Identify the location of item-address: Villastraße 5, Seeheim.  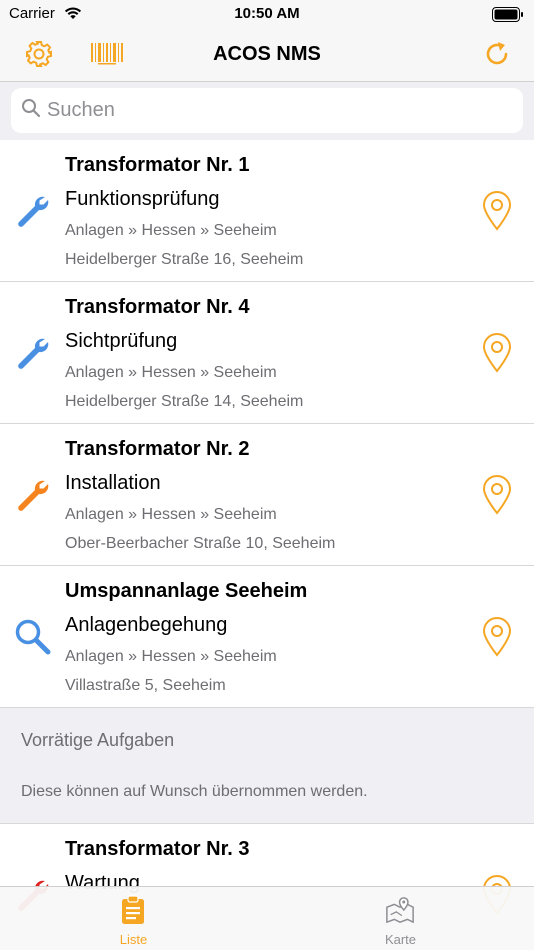
(145, 685).